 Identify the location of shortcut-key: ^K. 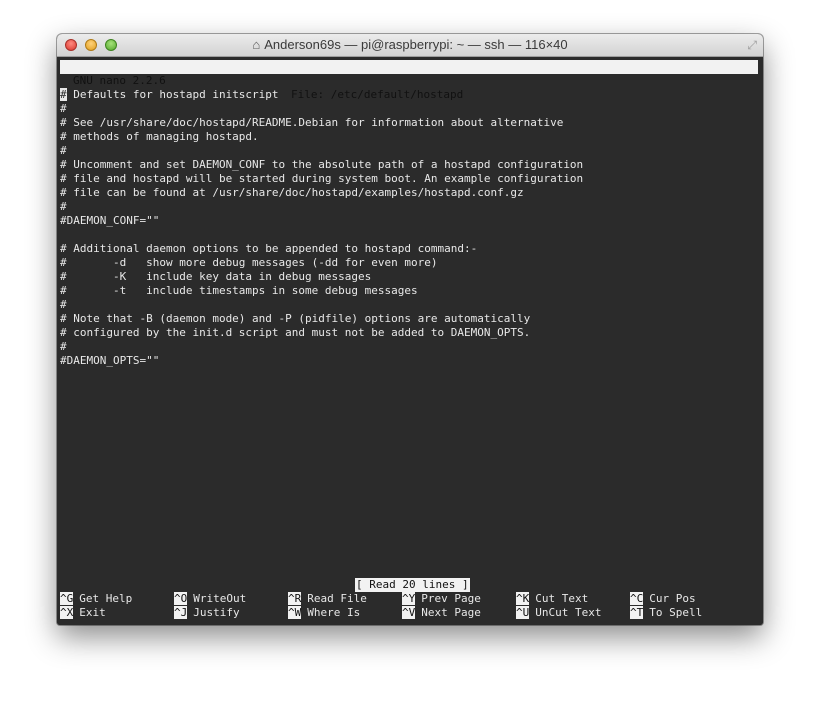
(523, 598).